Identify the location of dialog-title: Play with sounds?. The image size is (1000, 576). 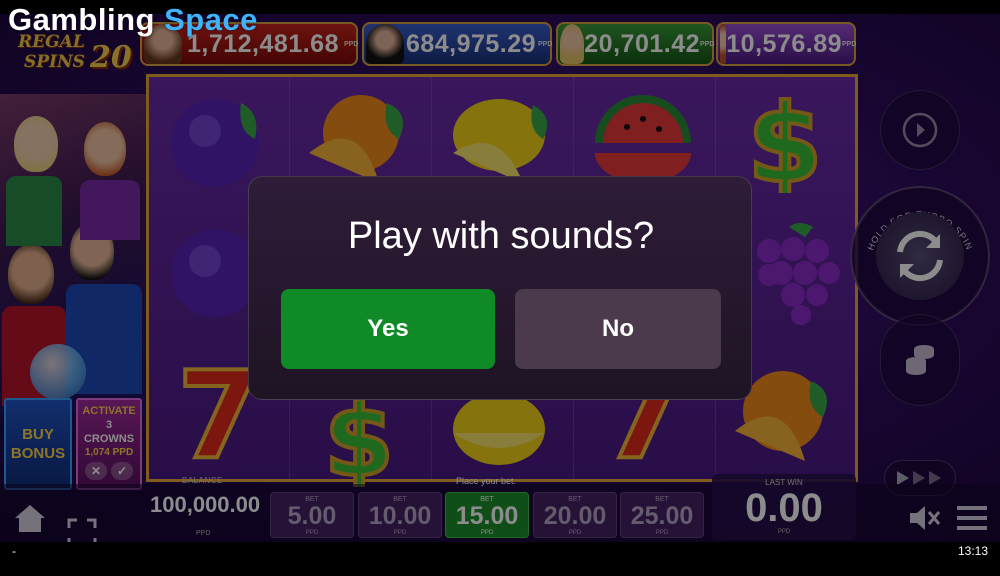
(501, 236).